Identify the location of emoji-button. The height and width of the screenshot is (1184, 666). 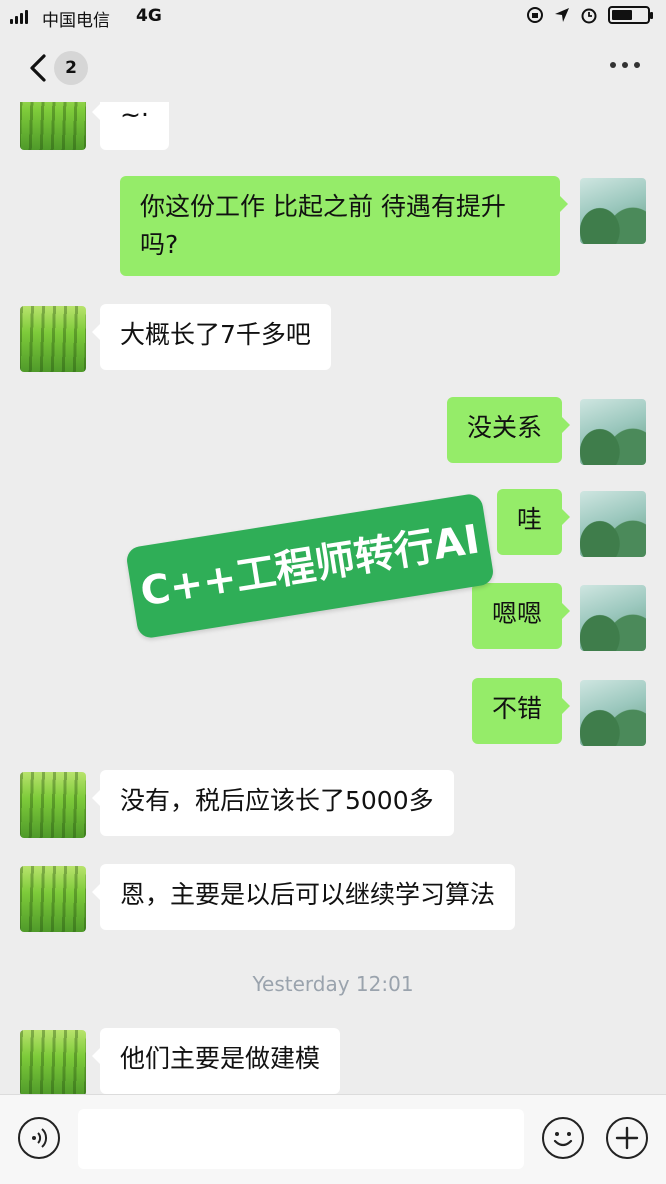
(563, 1138).